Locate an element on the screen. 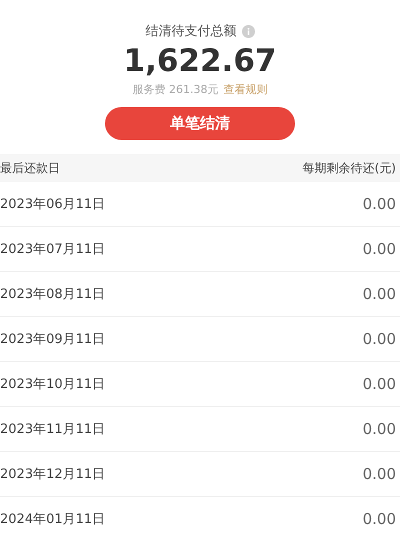 The image size is (400, 533). view-rules-link: 查看规则 is located at coordinates (246, 89).